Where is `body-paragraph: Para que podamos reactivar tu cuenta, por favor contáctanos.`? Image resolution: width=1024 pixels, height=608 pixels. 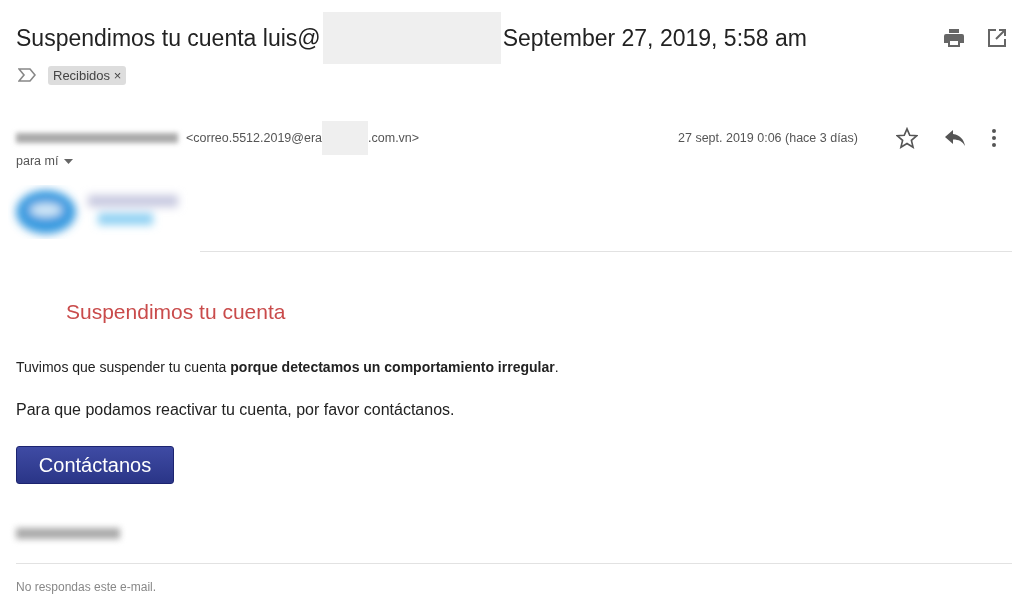 body-paragraph: Para que podamos reactivar tu cuenta, por favor contáctanos. is located at coordinates (236, 410).